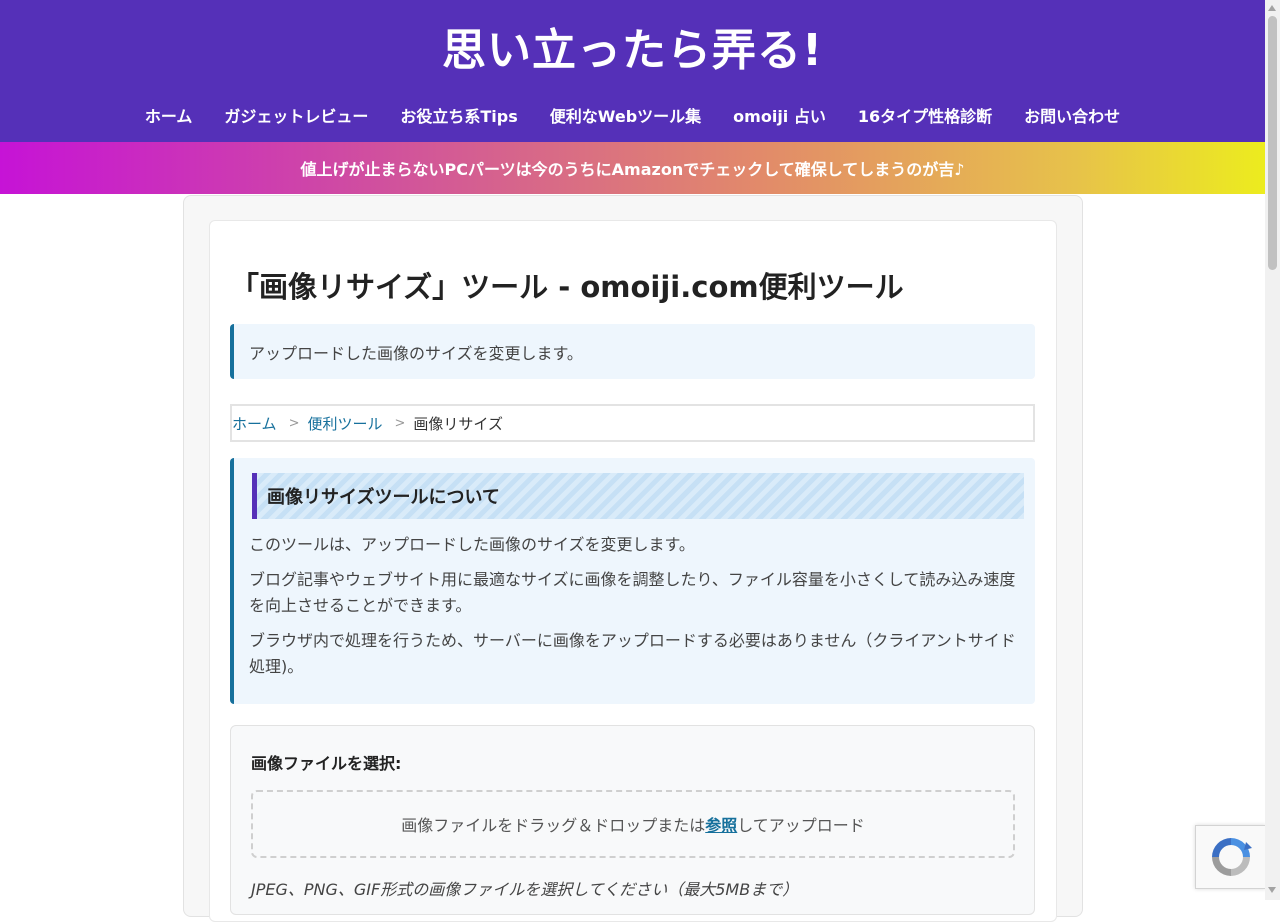 Image resolution: width=1280 pixels, height=922 pixels. Describe the element at coordinates (1272, 890) in the screenshot. I see `scroll-down-arrow-icon` at that location.